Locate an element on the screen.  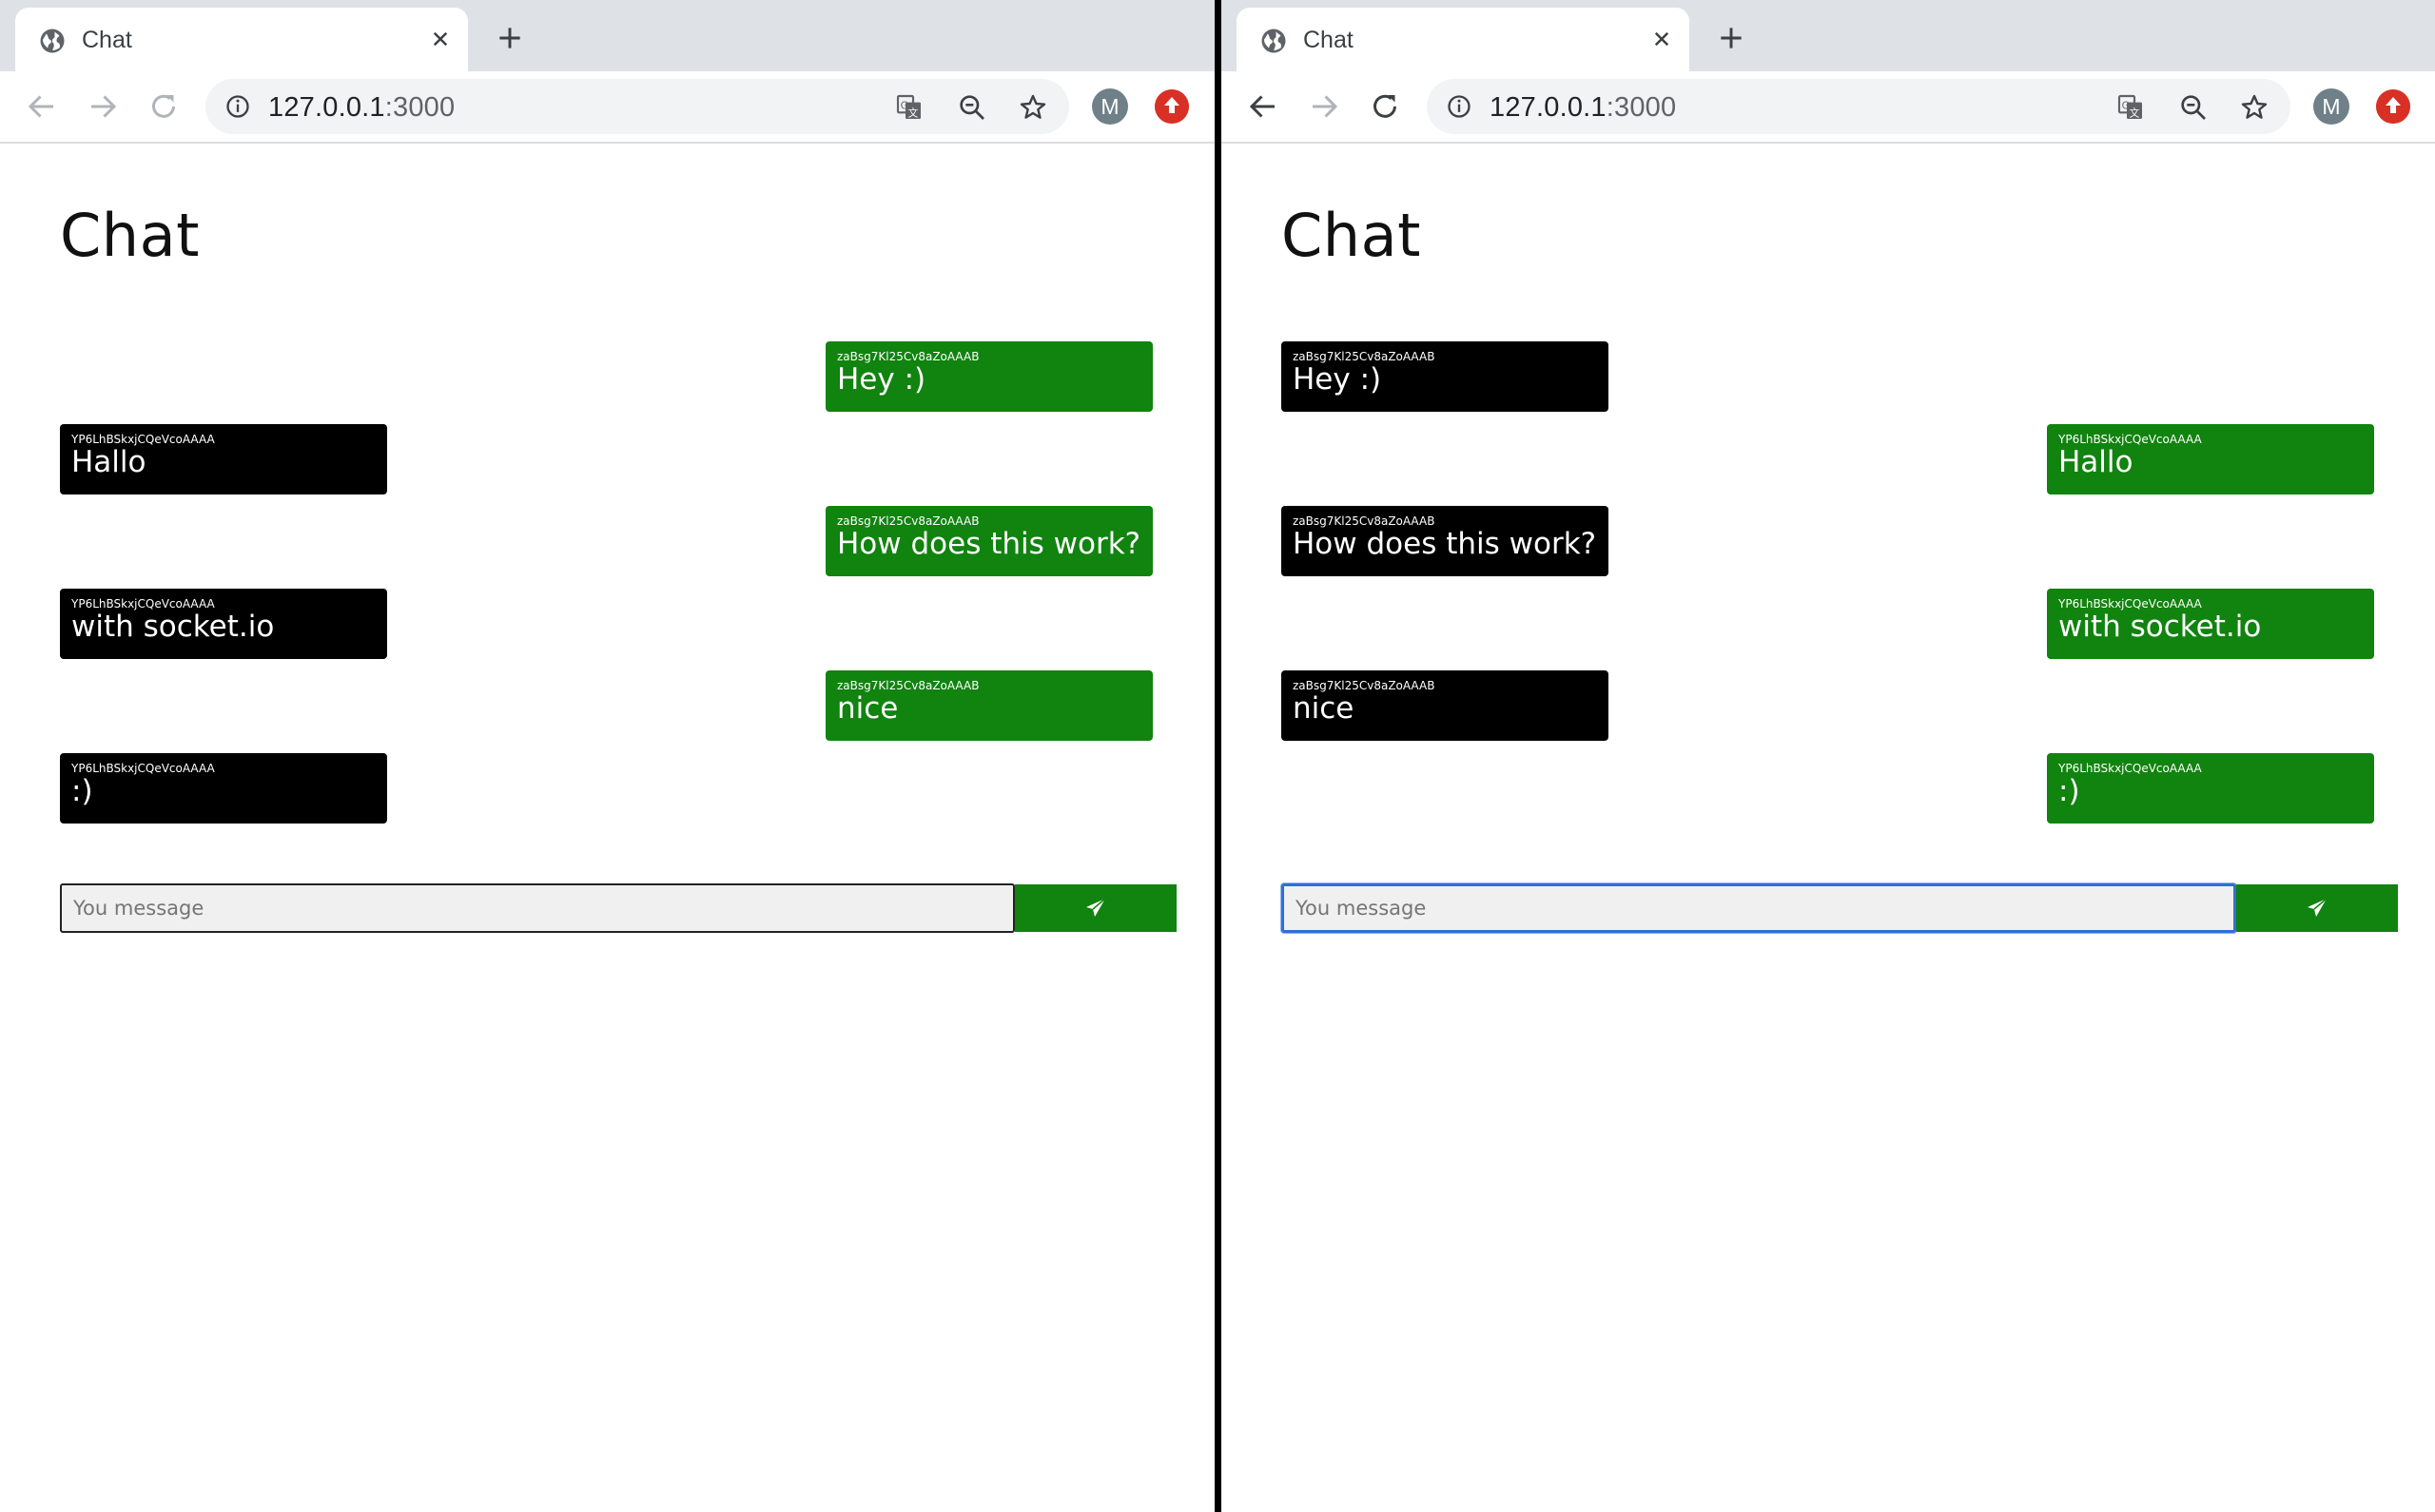
window-divider is located at coordinates (1218, 756).